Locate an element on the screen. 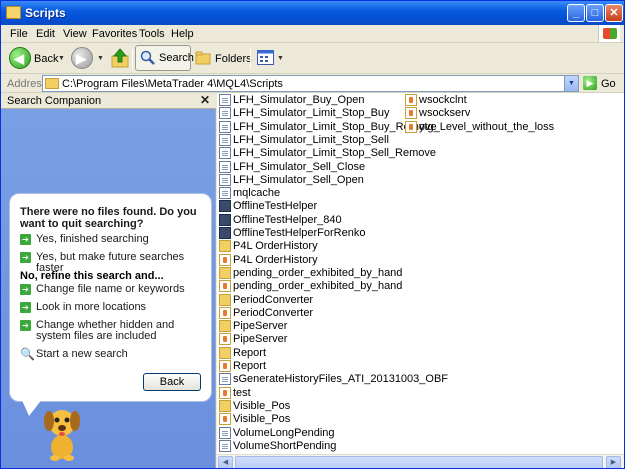  menu-view: View is located at coordinates (75, 34).